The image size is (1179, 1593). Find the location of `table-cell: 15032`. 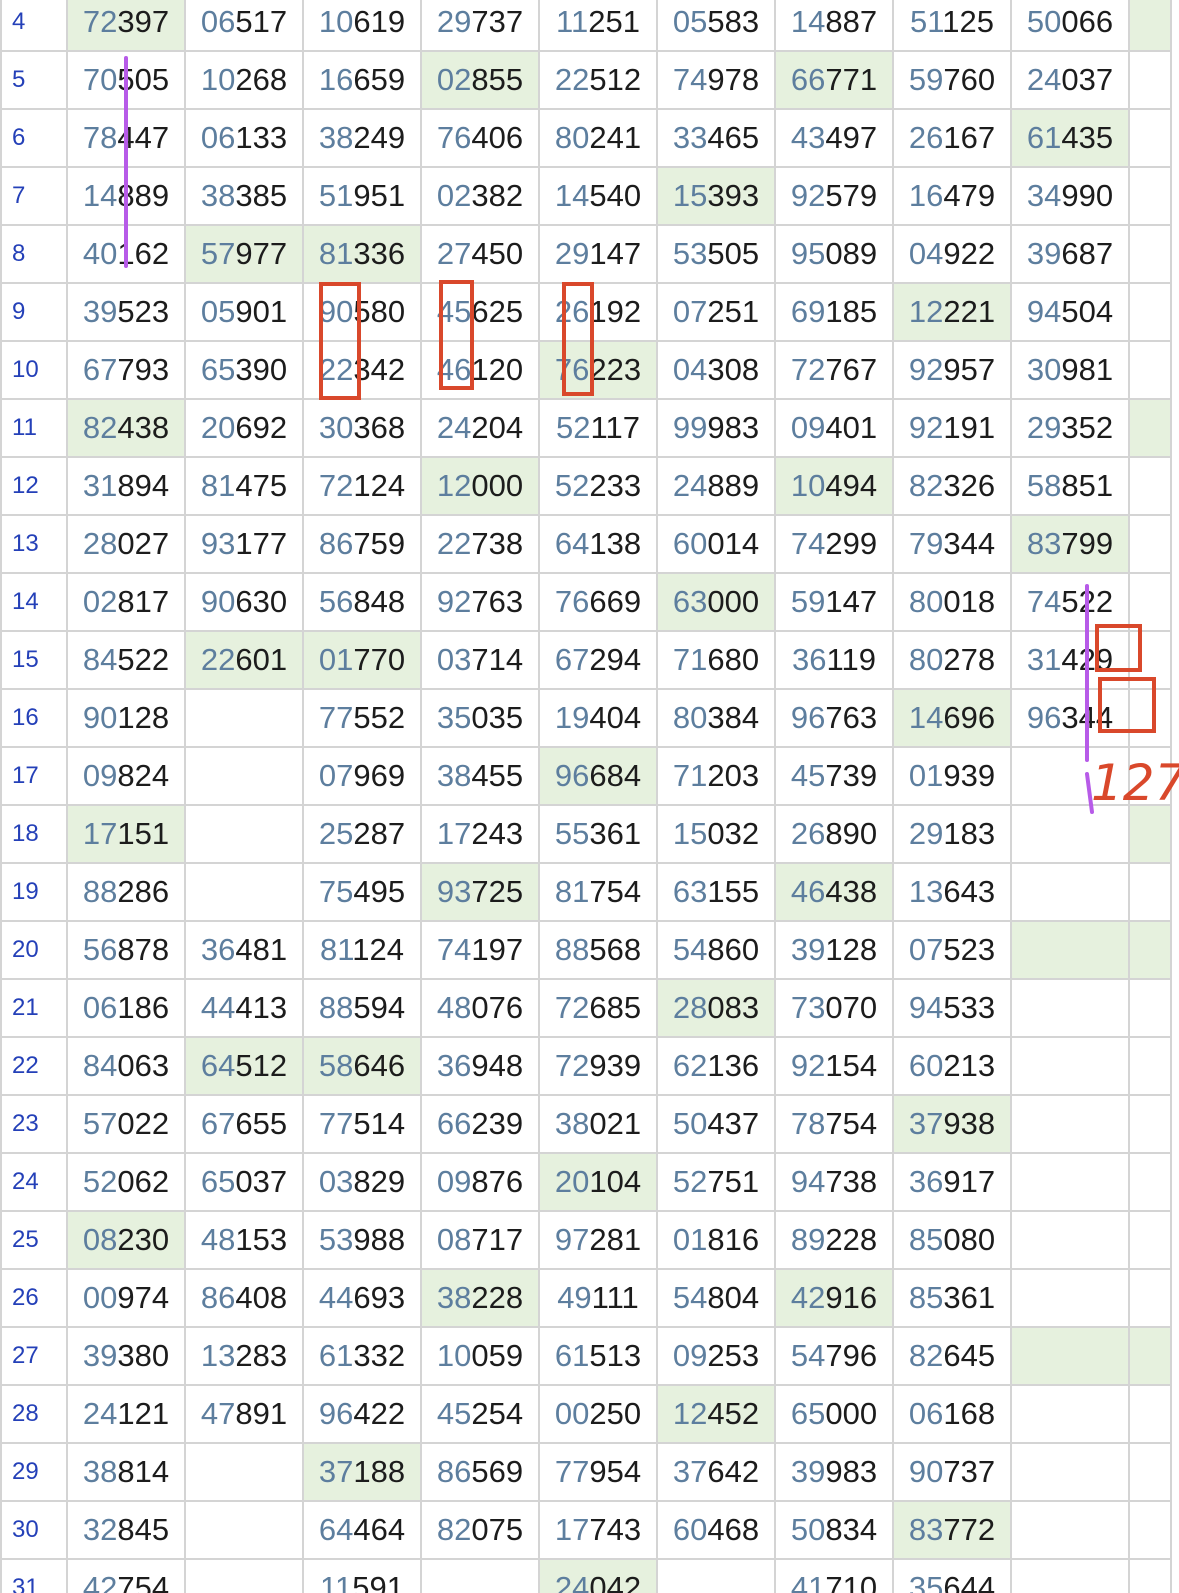

table-cell: 15032 is located at coordinates (716, 834).